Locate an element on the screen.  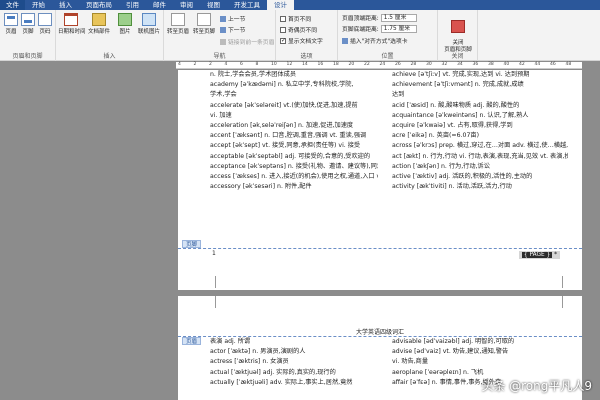
text-line: acquaintance [əˈkweintəns] n. 认识,了解,熟人 is located at coordinates (480, 116).